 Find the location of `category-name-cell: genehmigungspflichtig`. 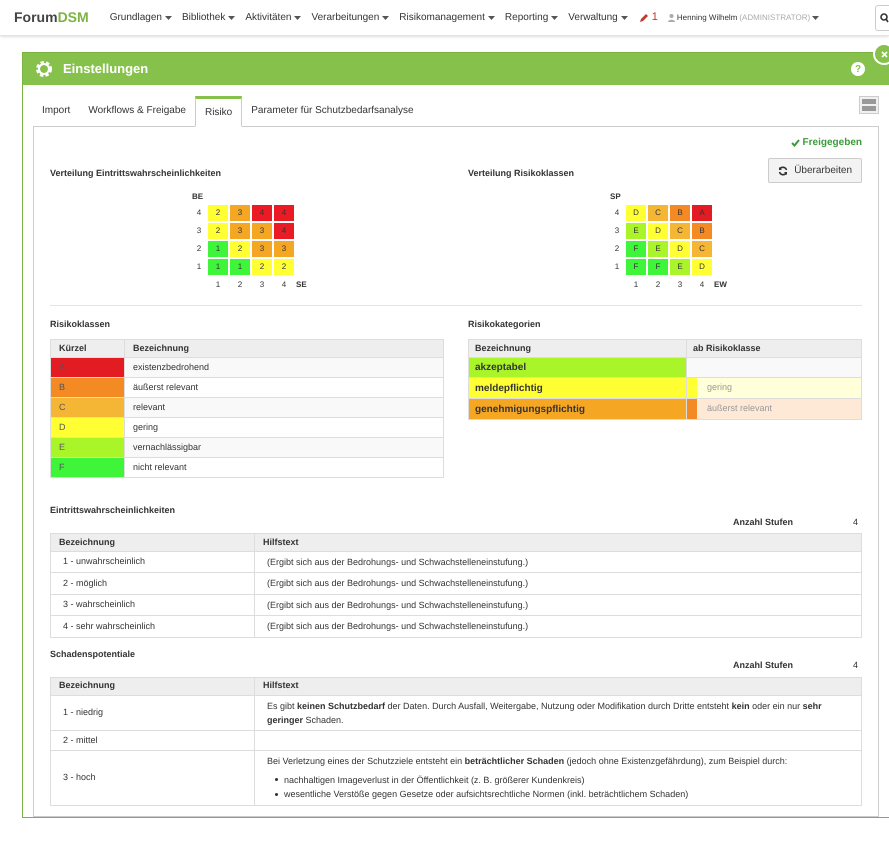

category-name-cell: genehmigungspflichtig is located at coordinates (577, 409).